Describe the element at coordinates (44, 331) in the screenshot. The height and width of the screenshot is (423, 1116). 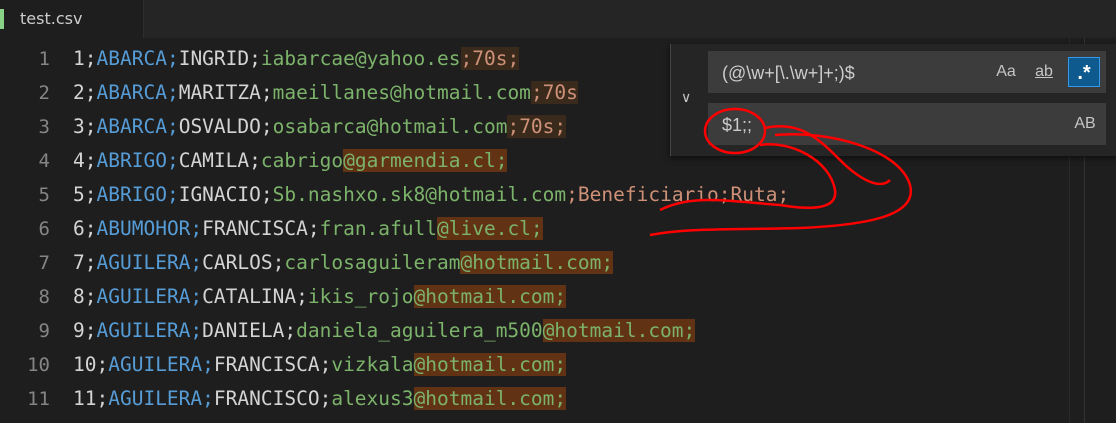
I see `line-number: 9` at that location.